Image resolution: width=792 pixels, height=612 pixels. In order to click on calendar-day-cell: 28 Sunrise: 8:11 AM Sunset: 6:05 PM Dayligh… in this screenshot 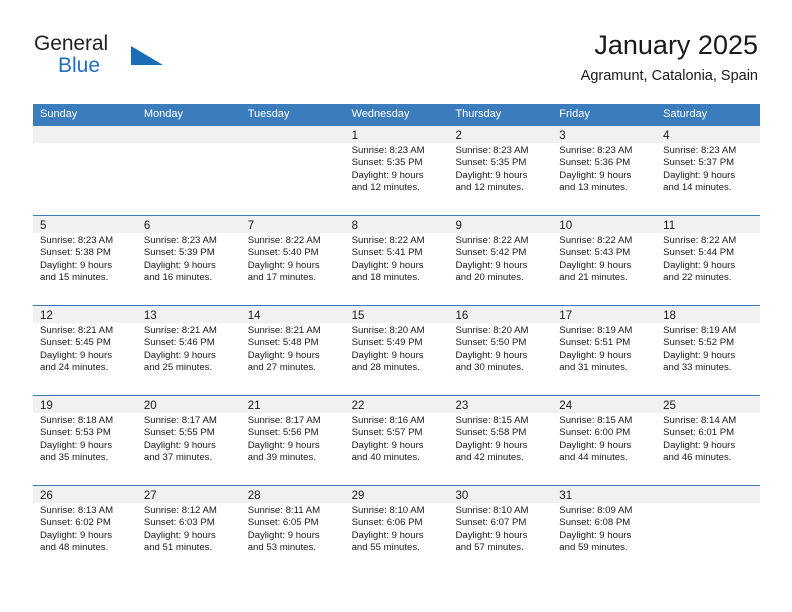, I will do `click(292, 530)`.